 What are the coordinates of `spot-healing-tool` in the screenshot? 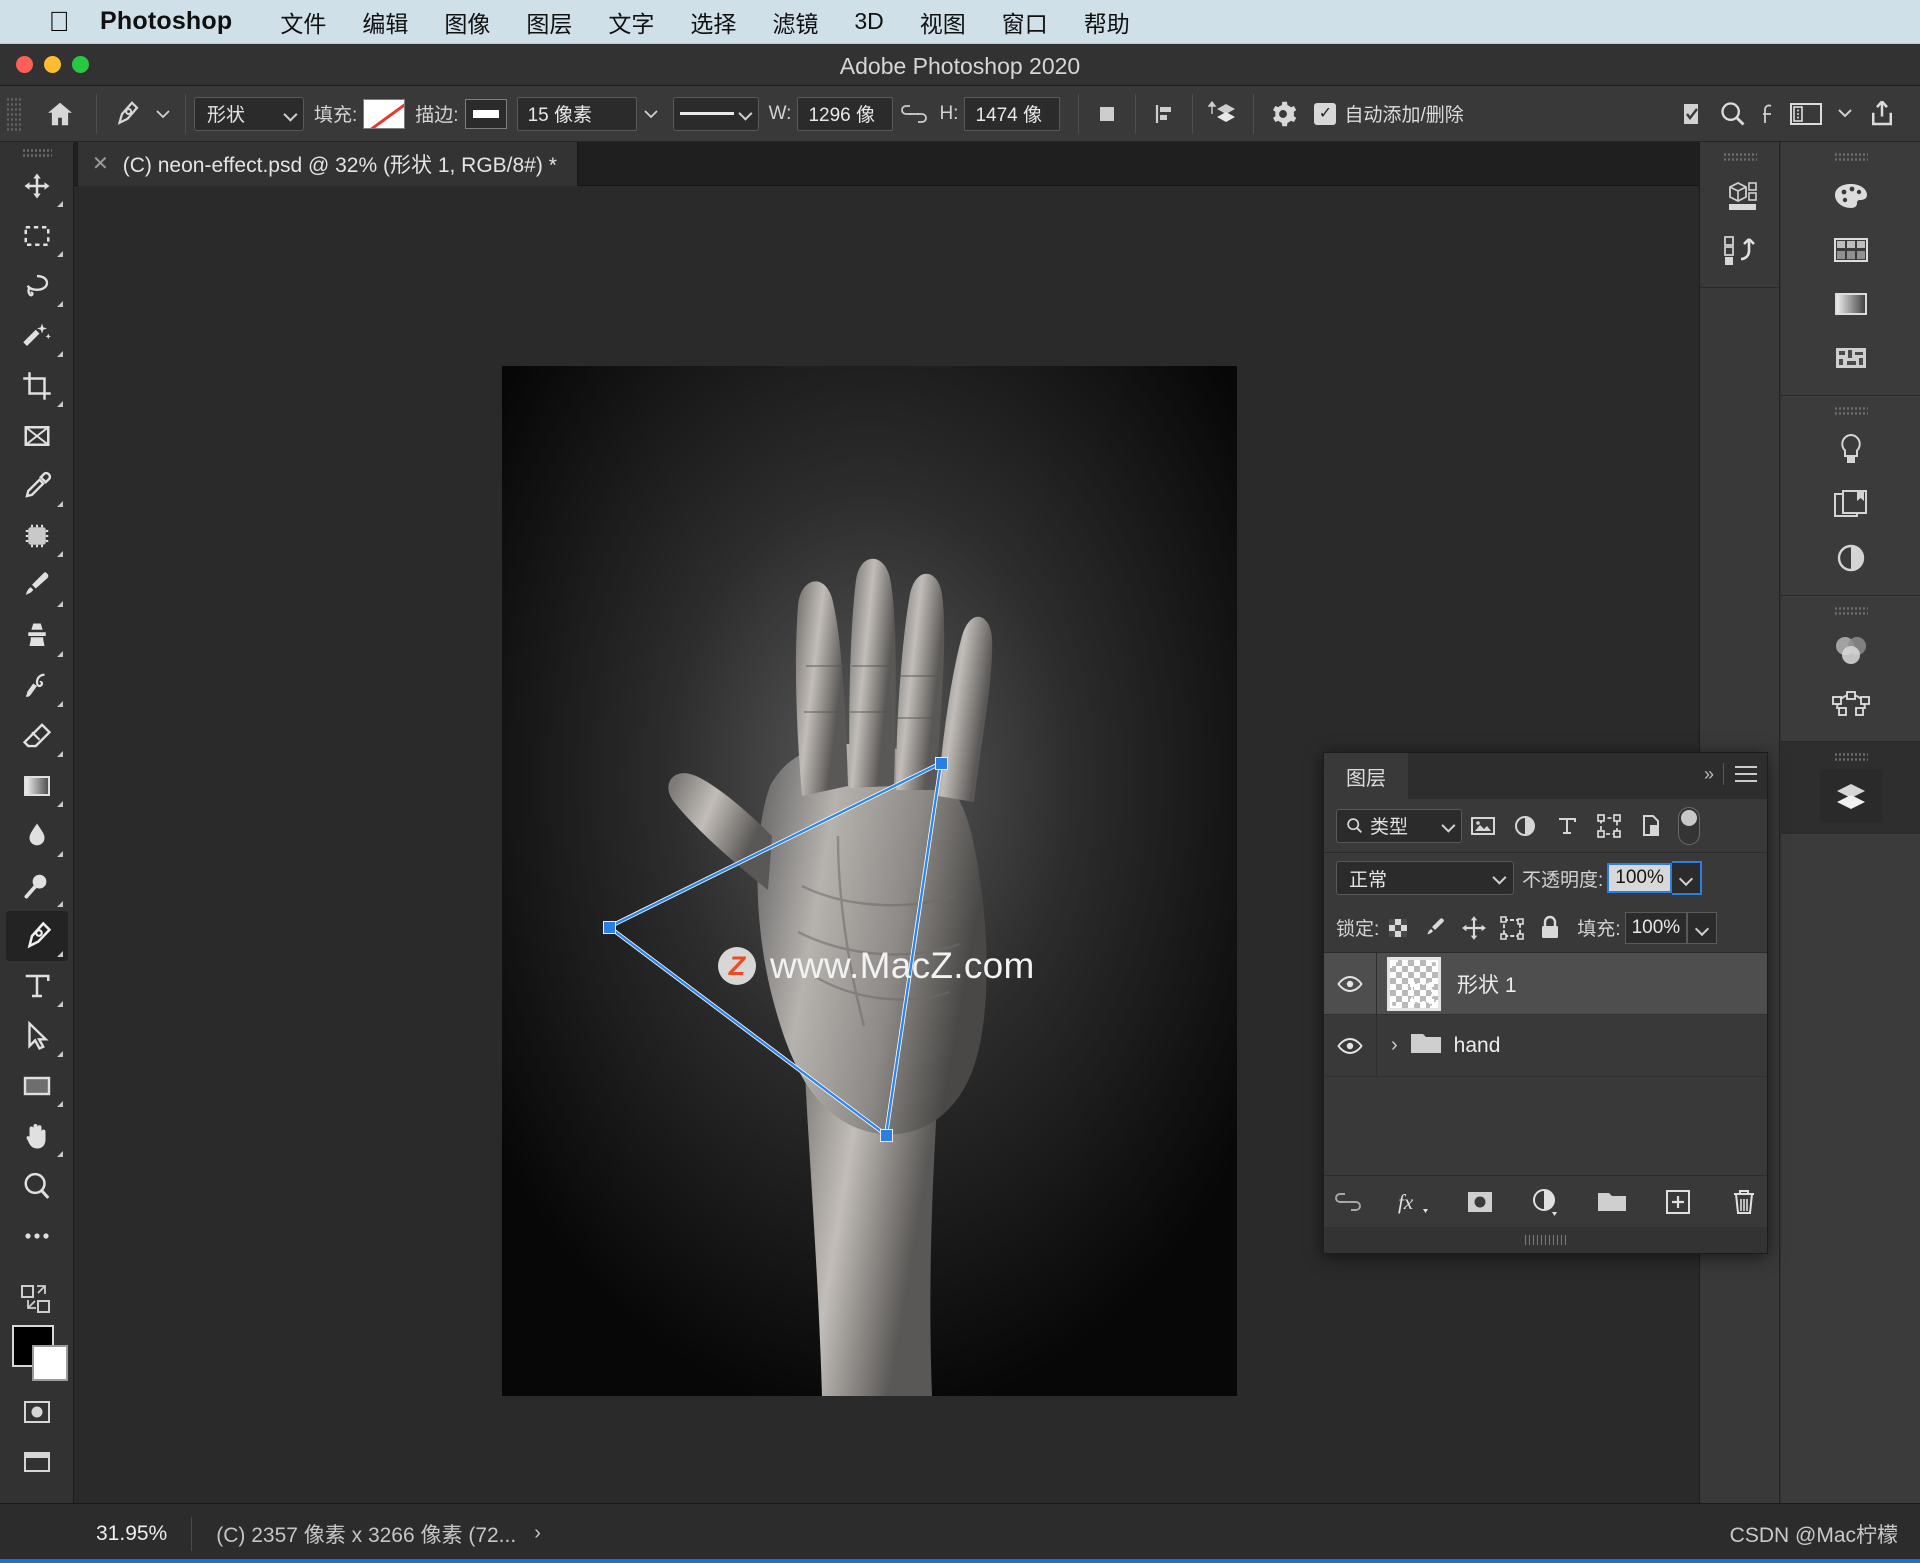 It's located at (37, 536).